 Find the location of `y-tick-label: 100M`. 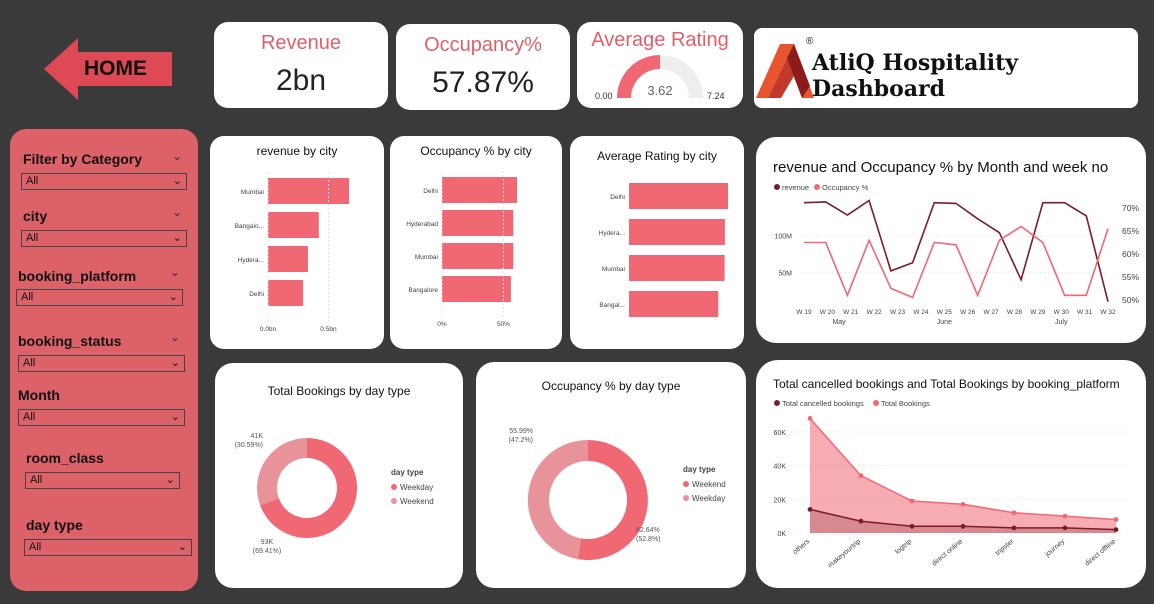

y-tick-label: 100M is located at coordinates (783, 237).